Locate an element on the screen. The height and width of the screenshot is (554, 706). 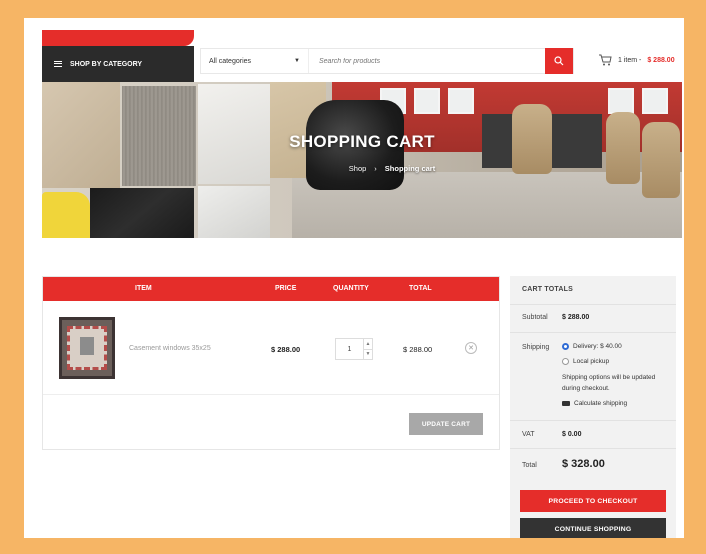
shipping-option-pickup-label: Local pickup is located at coordinates (591, 361).